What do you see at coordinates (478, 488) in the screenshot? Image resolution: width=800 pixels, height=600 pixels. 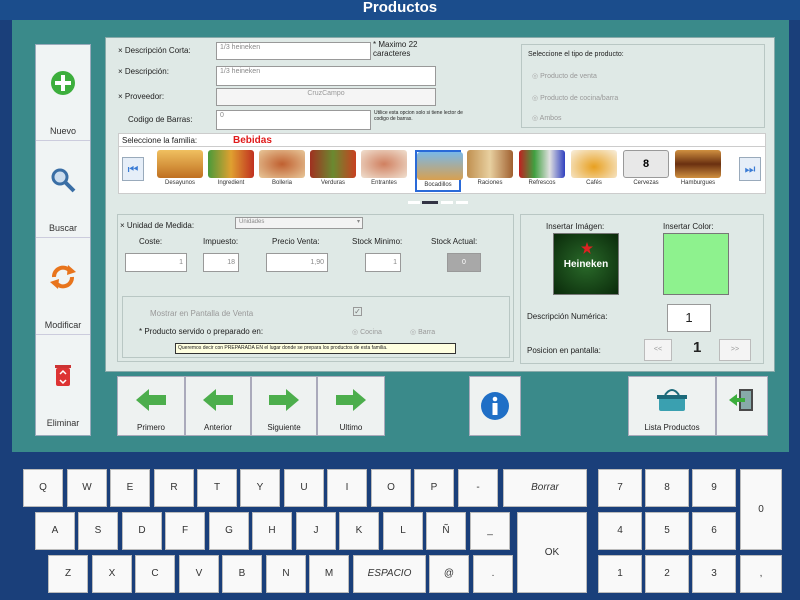 I see `key-dash: -` at bounding box center [478, 488].